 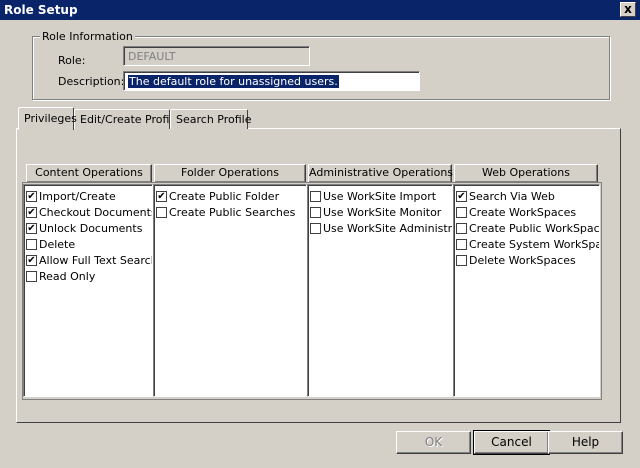 I want to click on list-item: Use WorkSite Administration, so click(x=381, y=228).